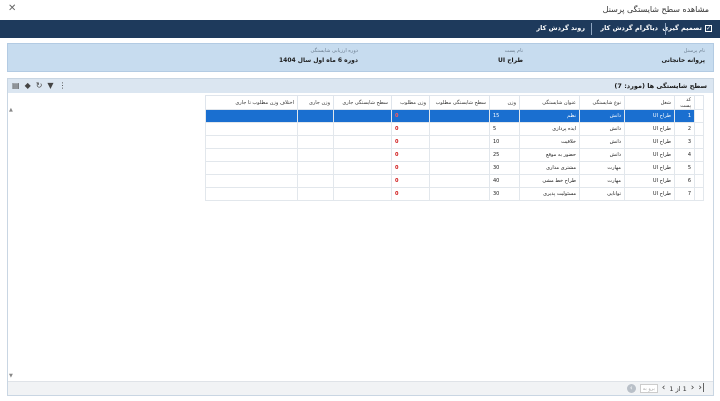  I want to click on table-row: 6 طراح UI مهارت طراح خط مشی 40 0, so click(454, 181).